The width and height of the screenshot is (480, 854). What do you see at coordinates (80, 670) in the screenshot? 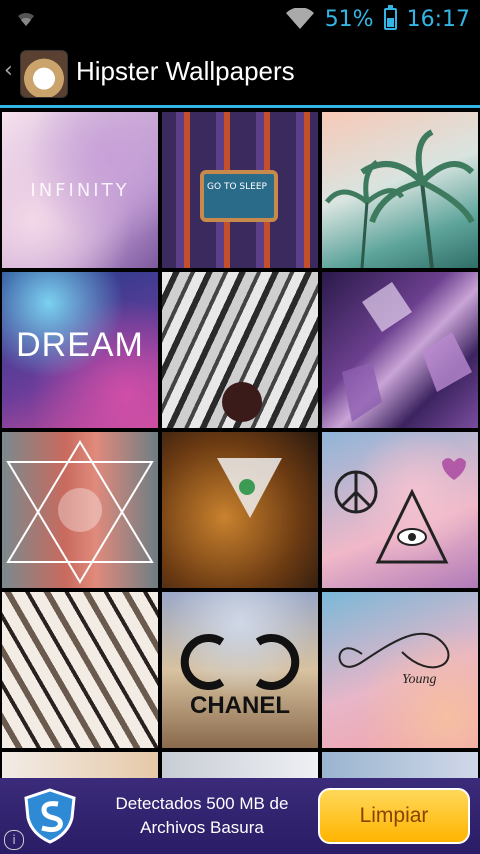
I see `wallpaper-tile-tribal-pattern` at bounding box center [80, 670].